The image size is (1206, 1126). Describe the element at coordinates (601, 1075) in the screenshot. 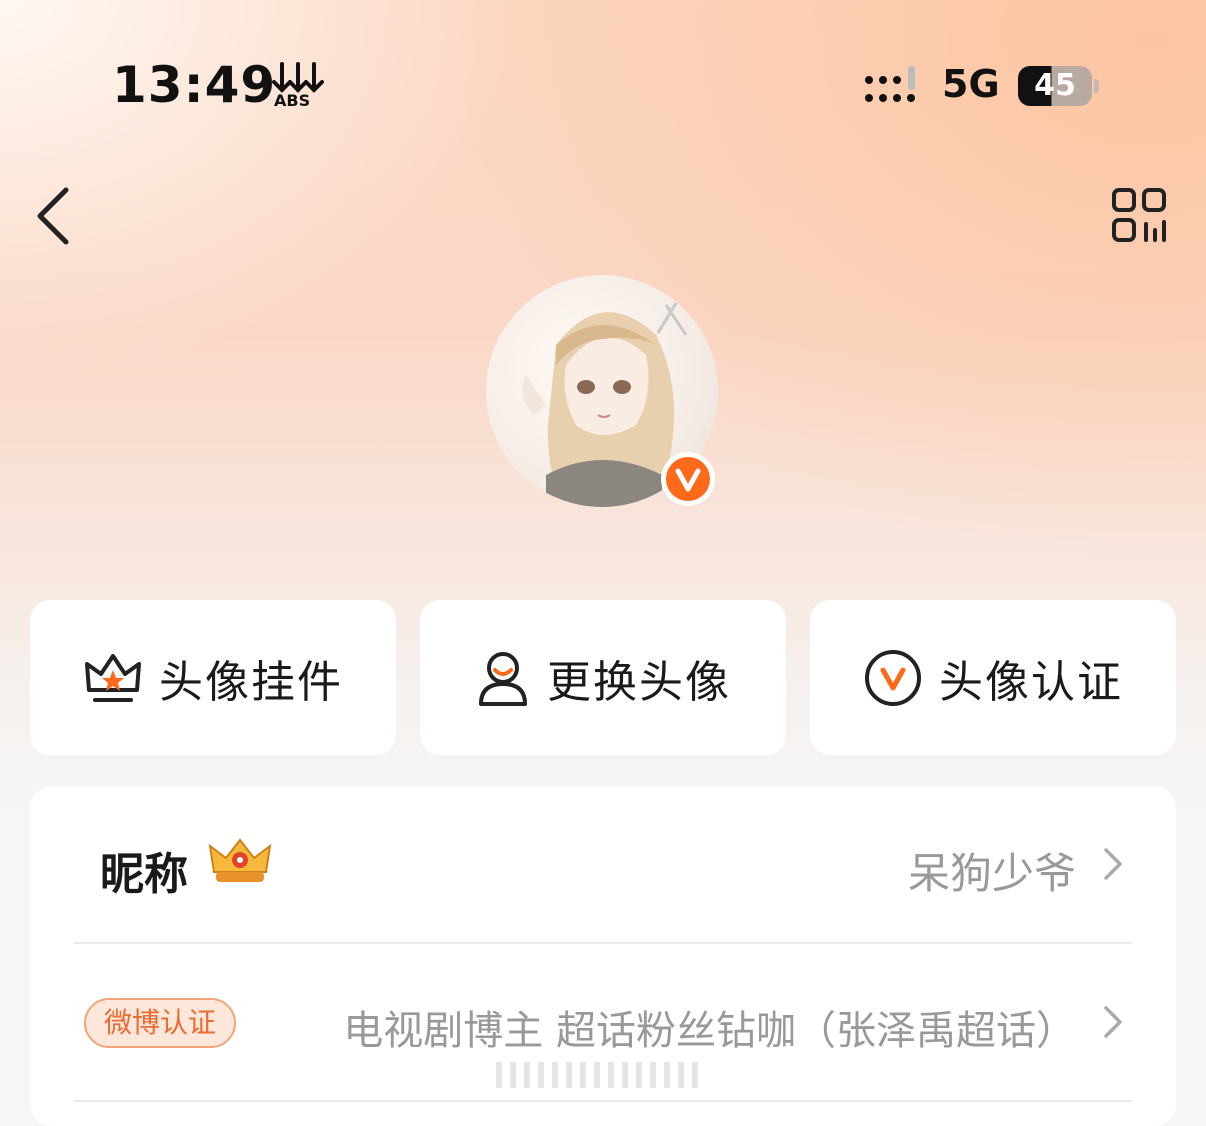

I see `watermark` at that location.